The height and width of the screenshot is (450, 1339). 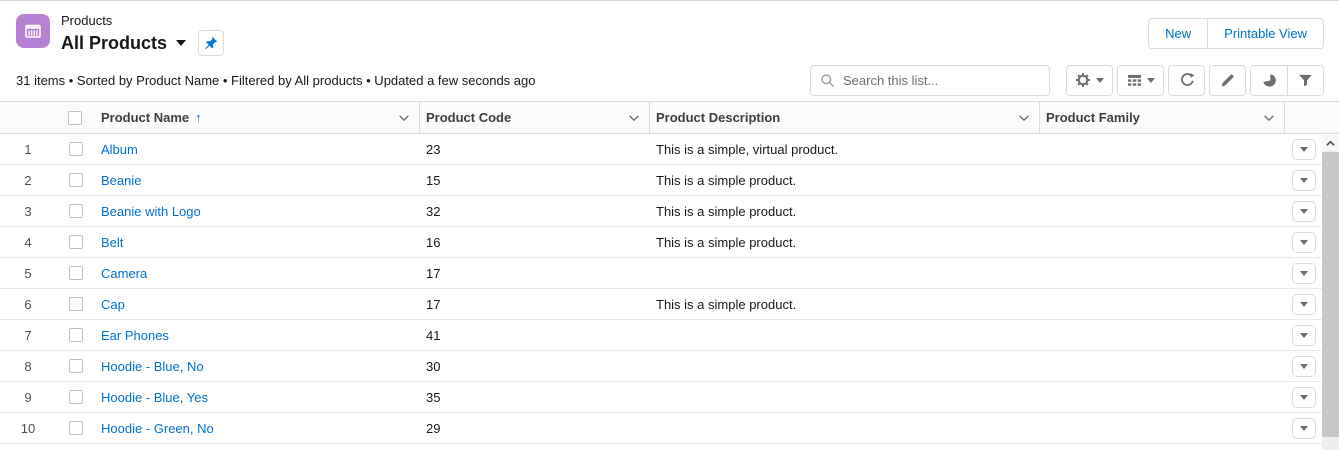 What do you see at coordinates (257, 211) in the screenshot?
I see `product-name-cell: Beanie with Logo` at bounding box center [257, 211].